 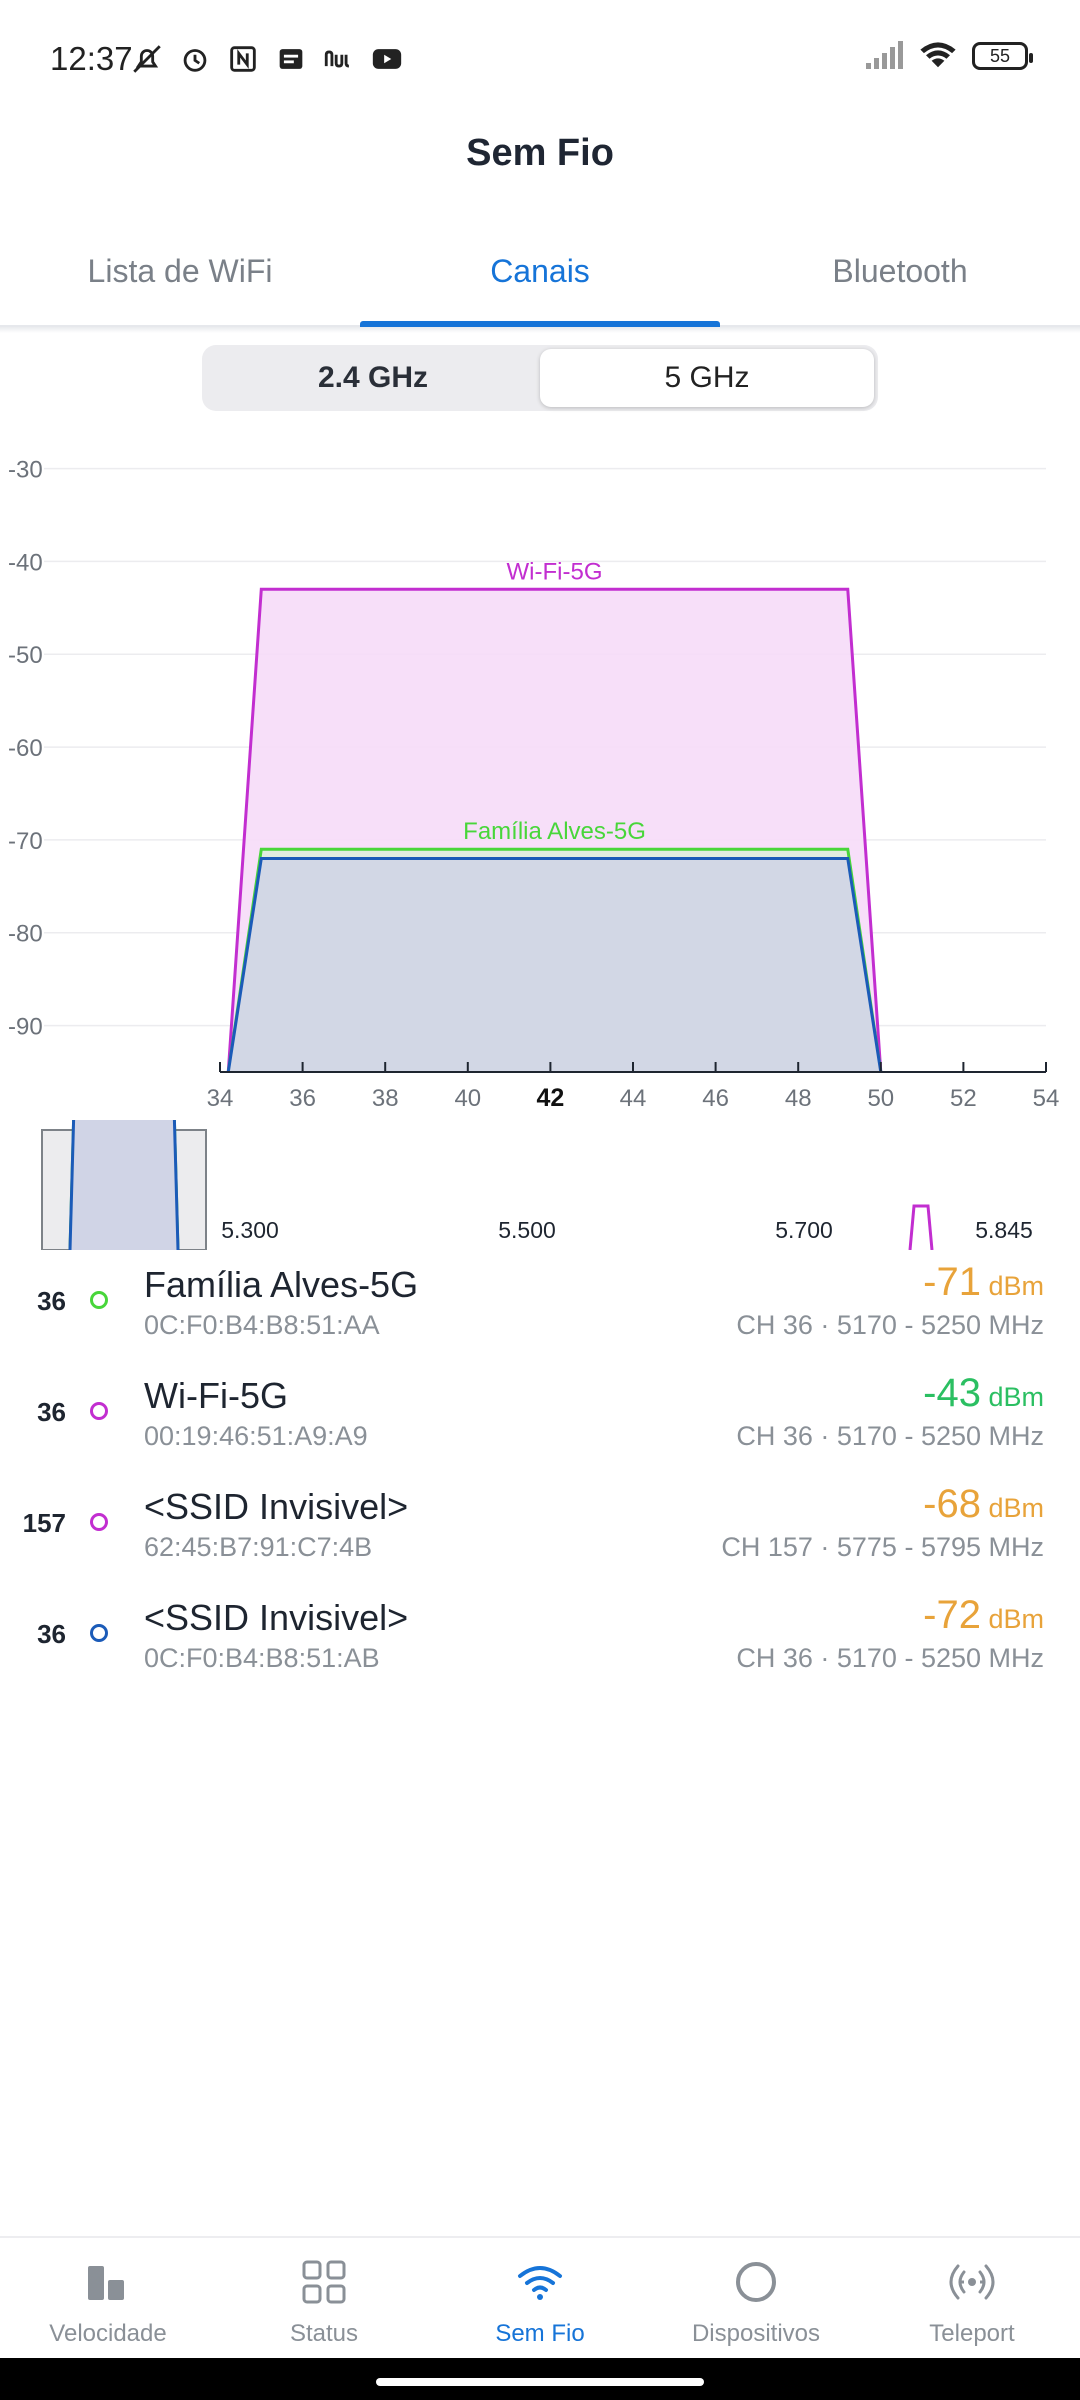 What do you see at coordinates (337, 59) in the screenshot?
I see `nu-app-icon` at bounding box center [337, 59].